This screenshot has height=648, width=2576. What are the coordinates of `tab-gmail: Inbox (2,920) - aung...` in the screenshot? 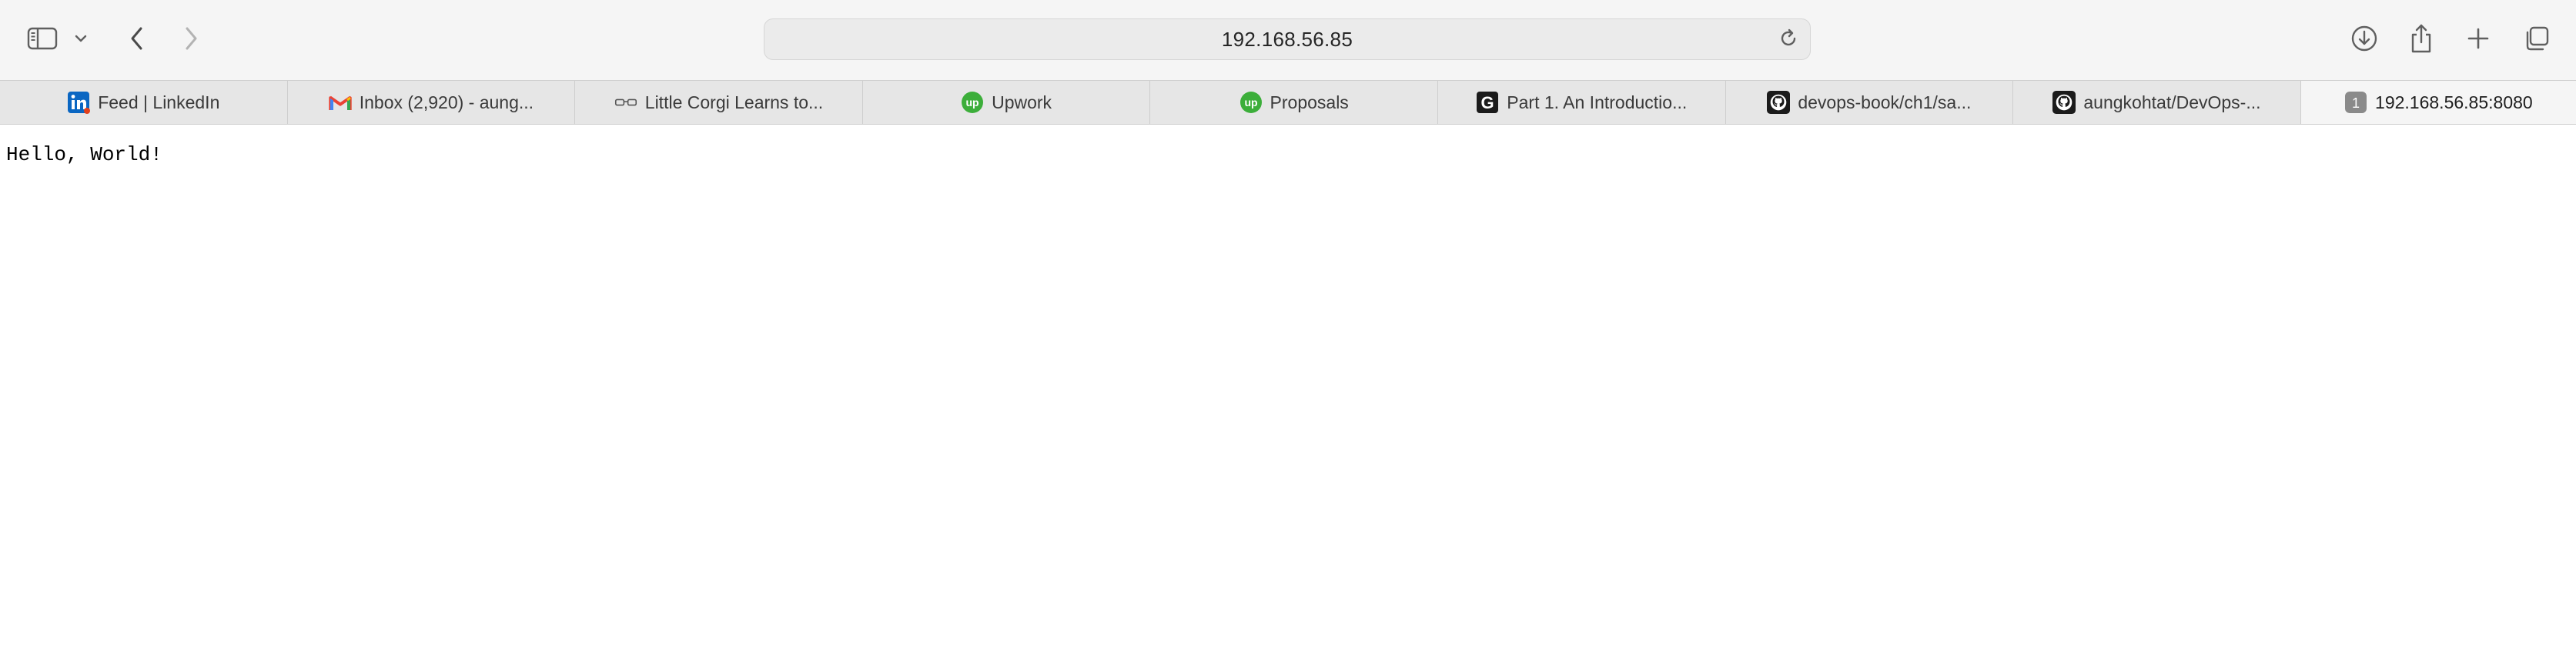 It's located at (432, 102).